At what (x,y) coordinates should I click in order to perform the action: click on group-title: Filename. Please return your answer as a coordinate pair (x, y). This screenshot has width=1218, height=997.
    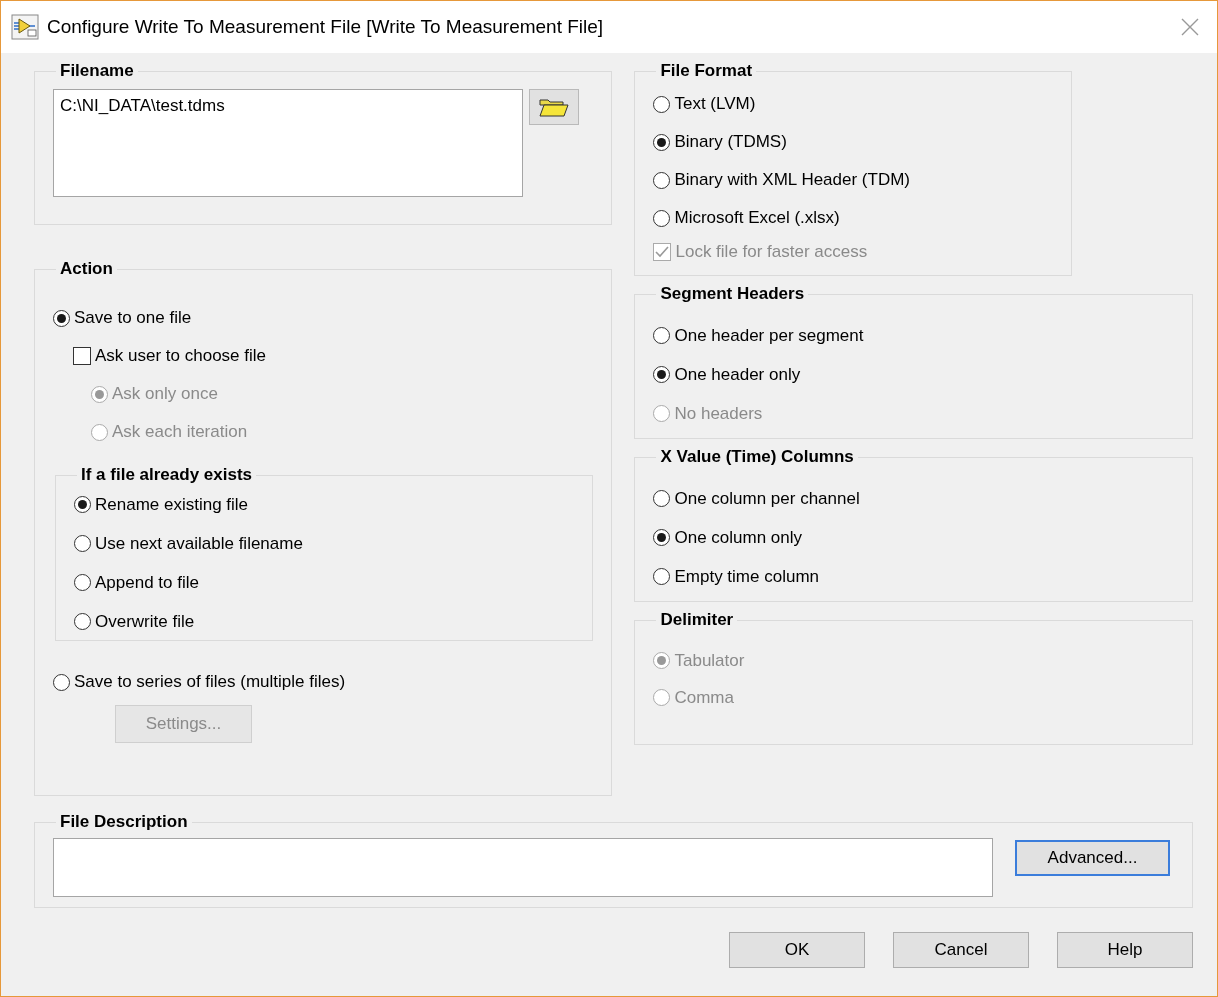
    Looking at the image, I should click on (97, 71).